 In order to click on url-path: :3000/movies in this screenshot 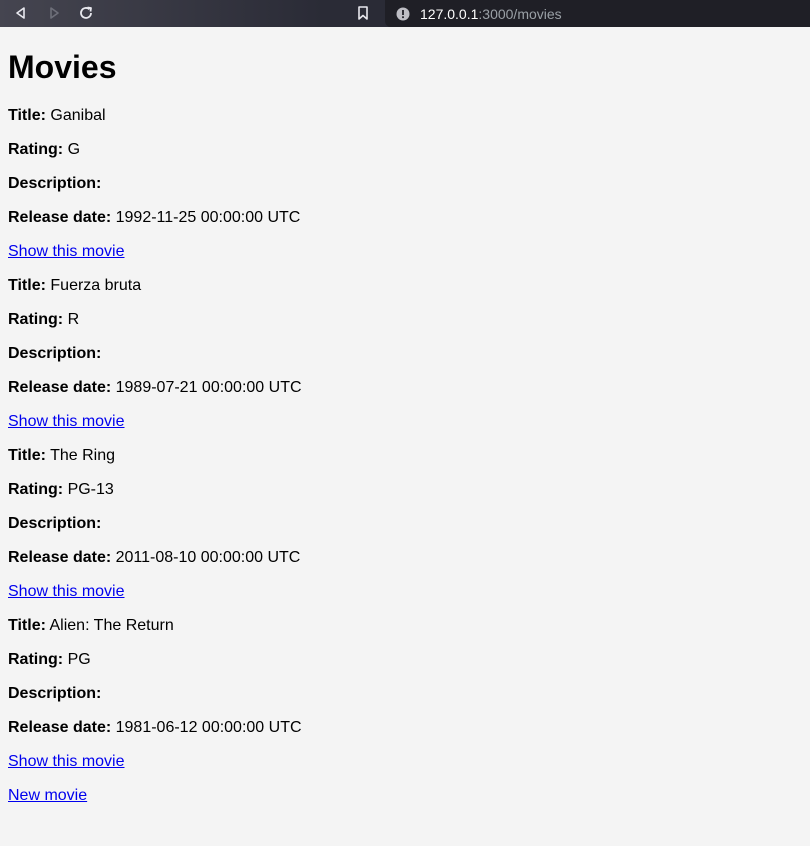, I will do `click(520, 13)`.